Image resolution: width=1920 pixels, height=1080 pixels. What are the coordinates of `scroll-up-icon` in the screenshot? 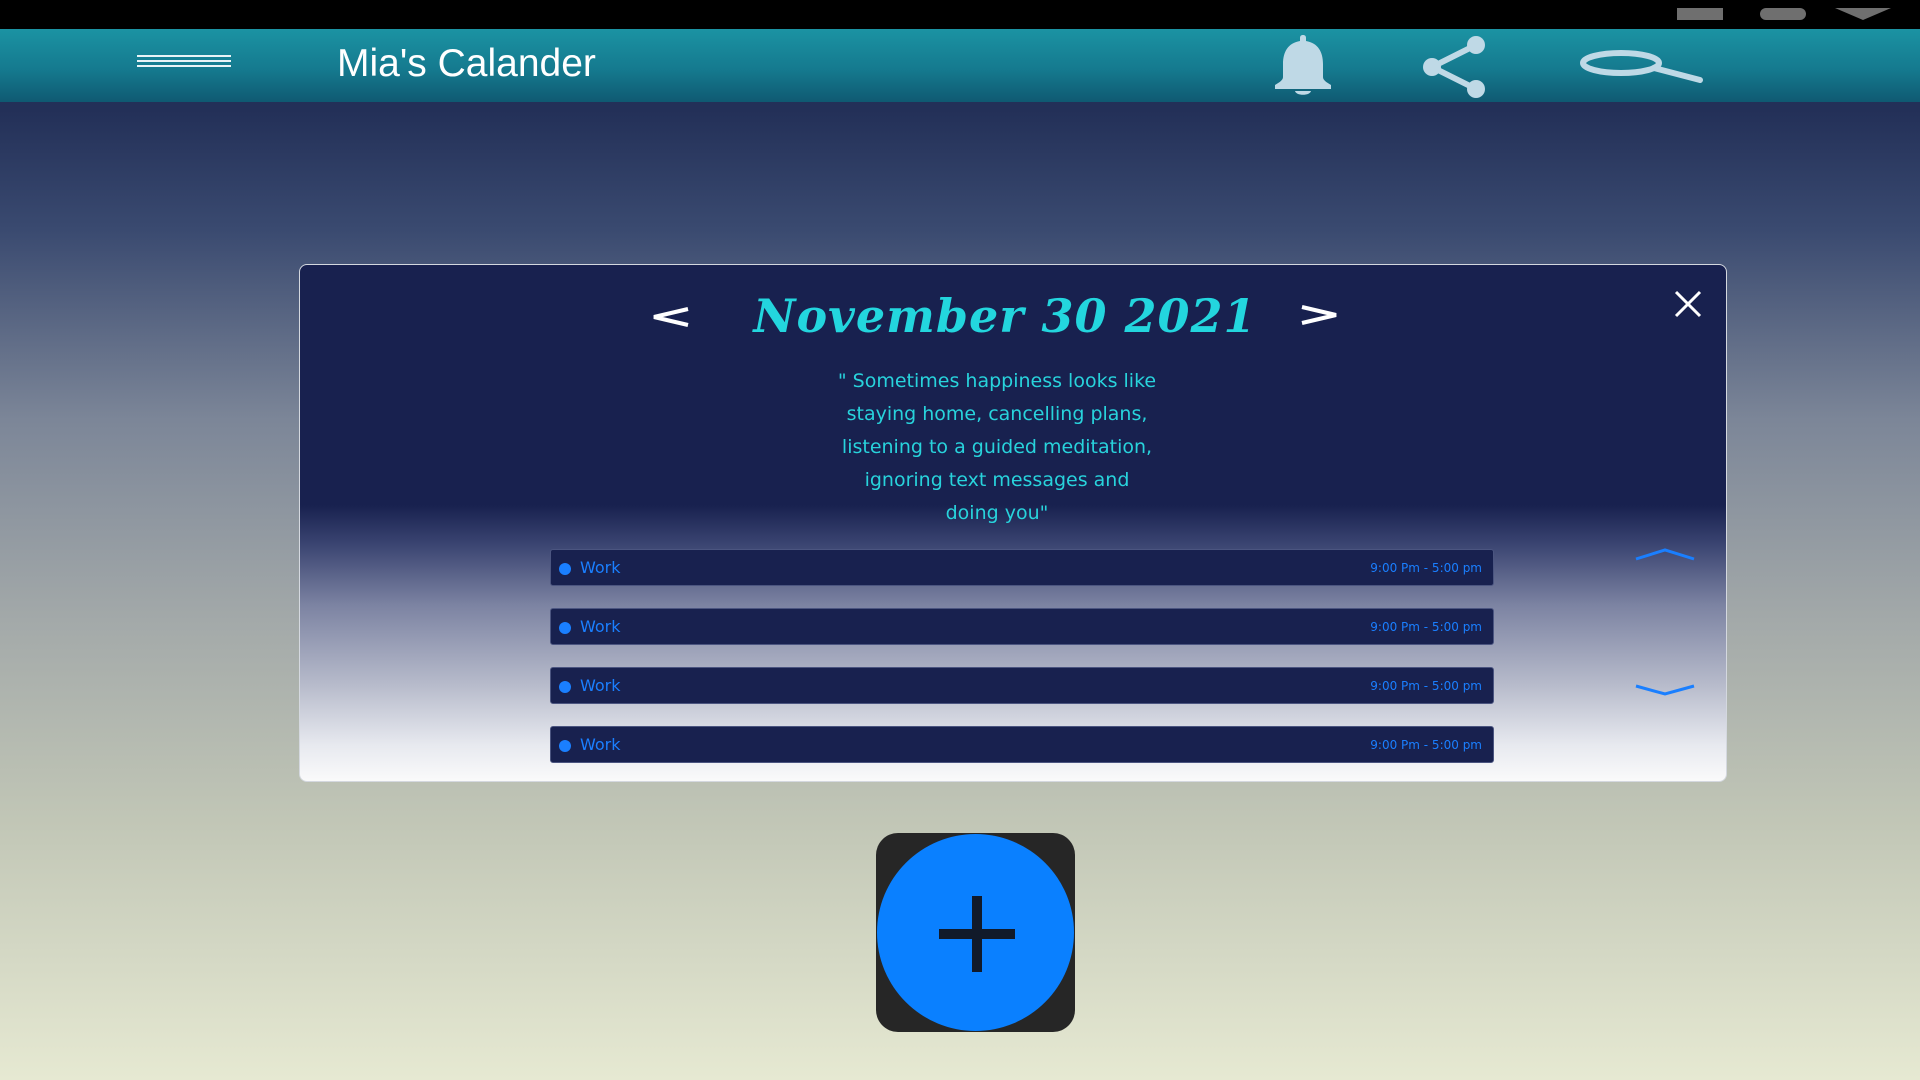 It's located at (1665, 554).